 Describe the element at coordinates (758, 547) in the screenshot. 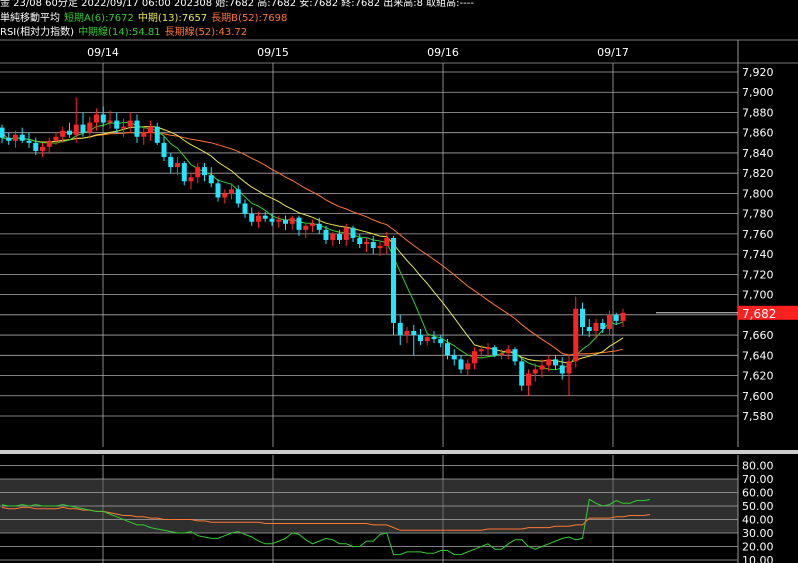

I see `rsi-tick-label: 20.00` at that location.